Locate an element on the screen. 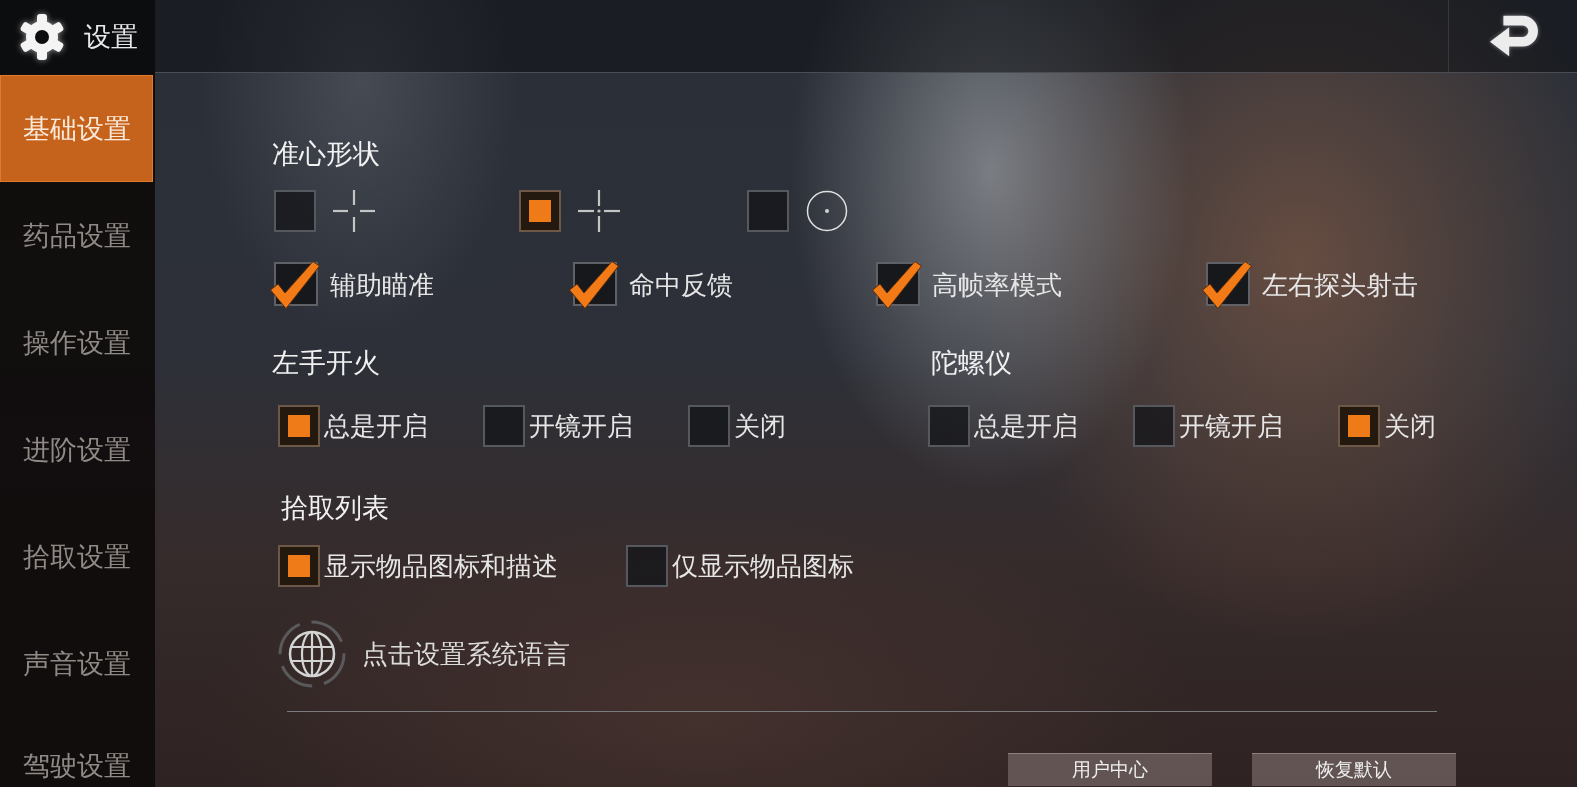  option-label: 显示物品图标和描述 is located at coordinates (441, 566).